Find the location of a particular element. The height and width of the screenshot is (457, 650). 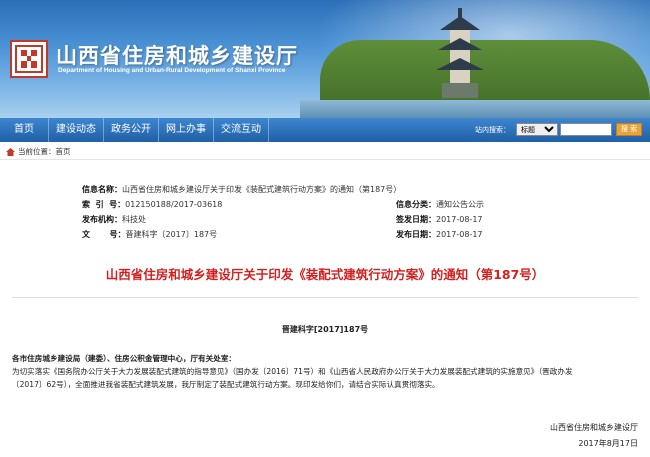

sign-date-value: 2017-08-17 is located at coordinates (459, 219).